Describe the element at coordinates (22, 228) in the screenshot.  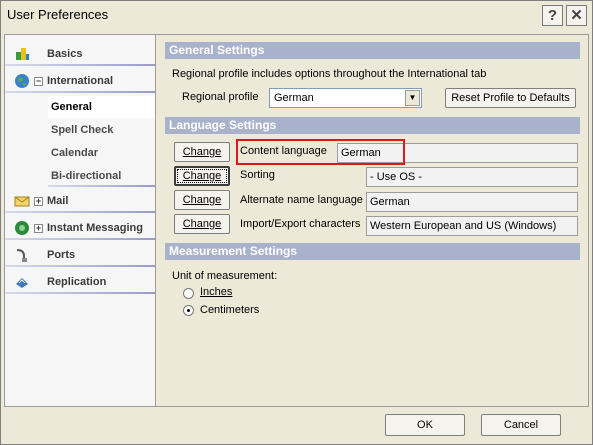
I see `instant-messaging-icon` at that location.